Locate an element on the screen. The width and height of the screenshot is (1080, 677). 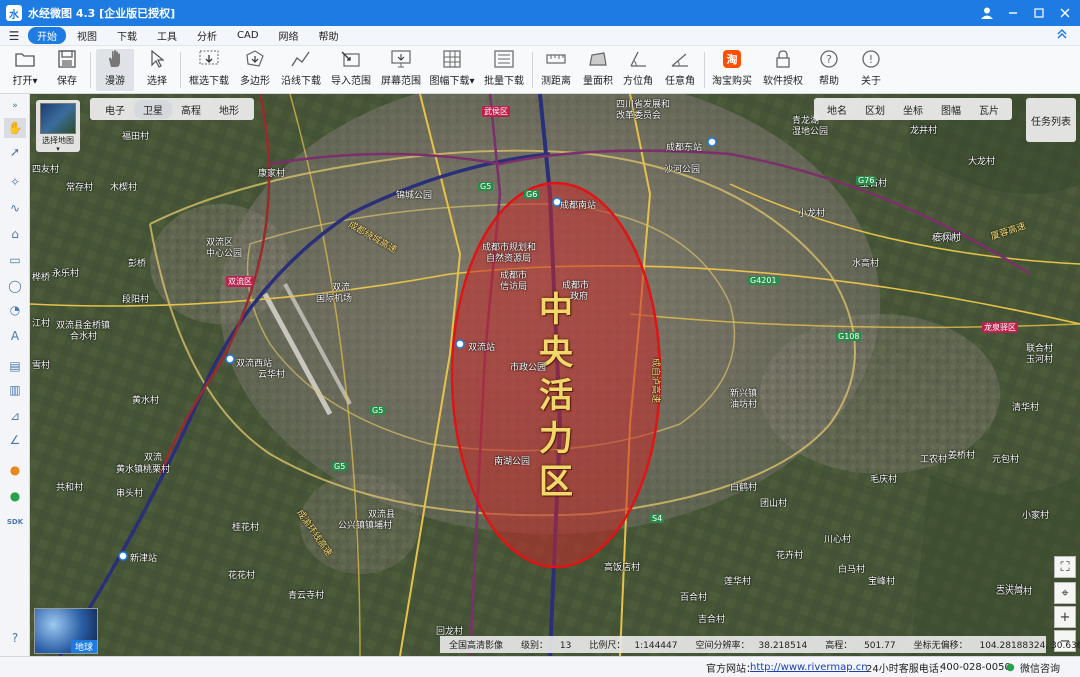
expand-icon: » is located at coordinates (15, 106).